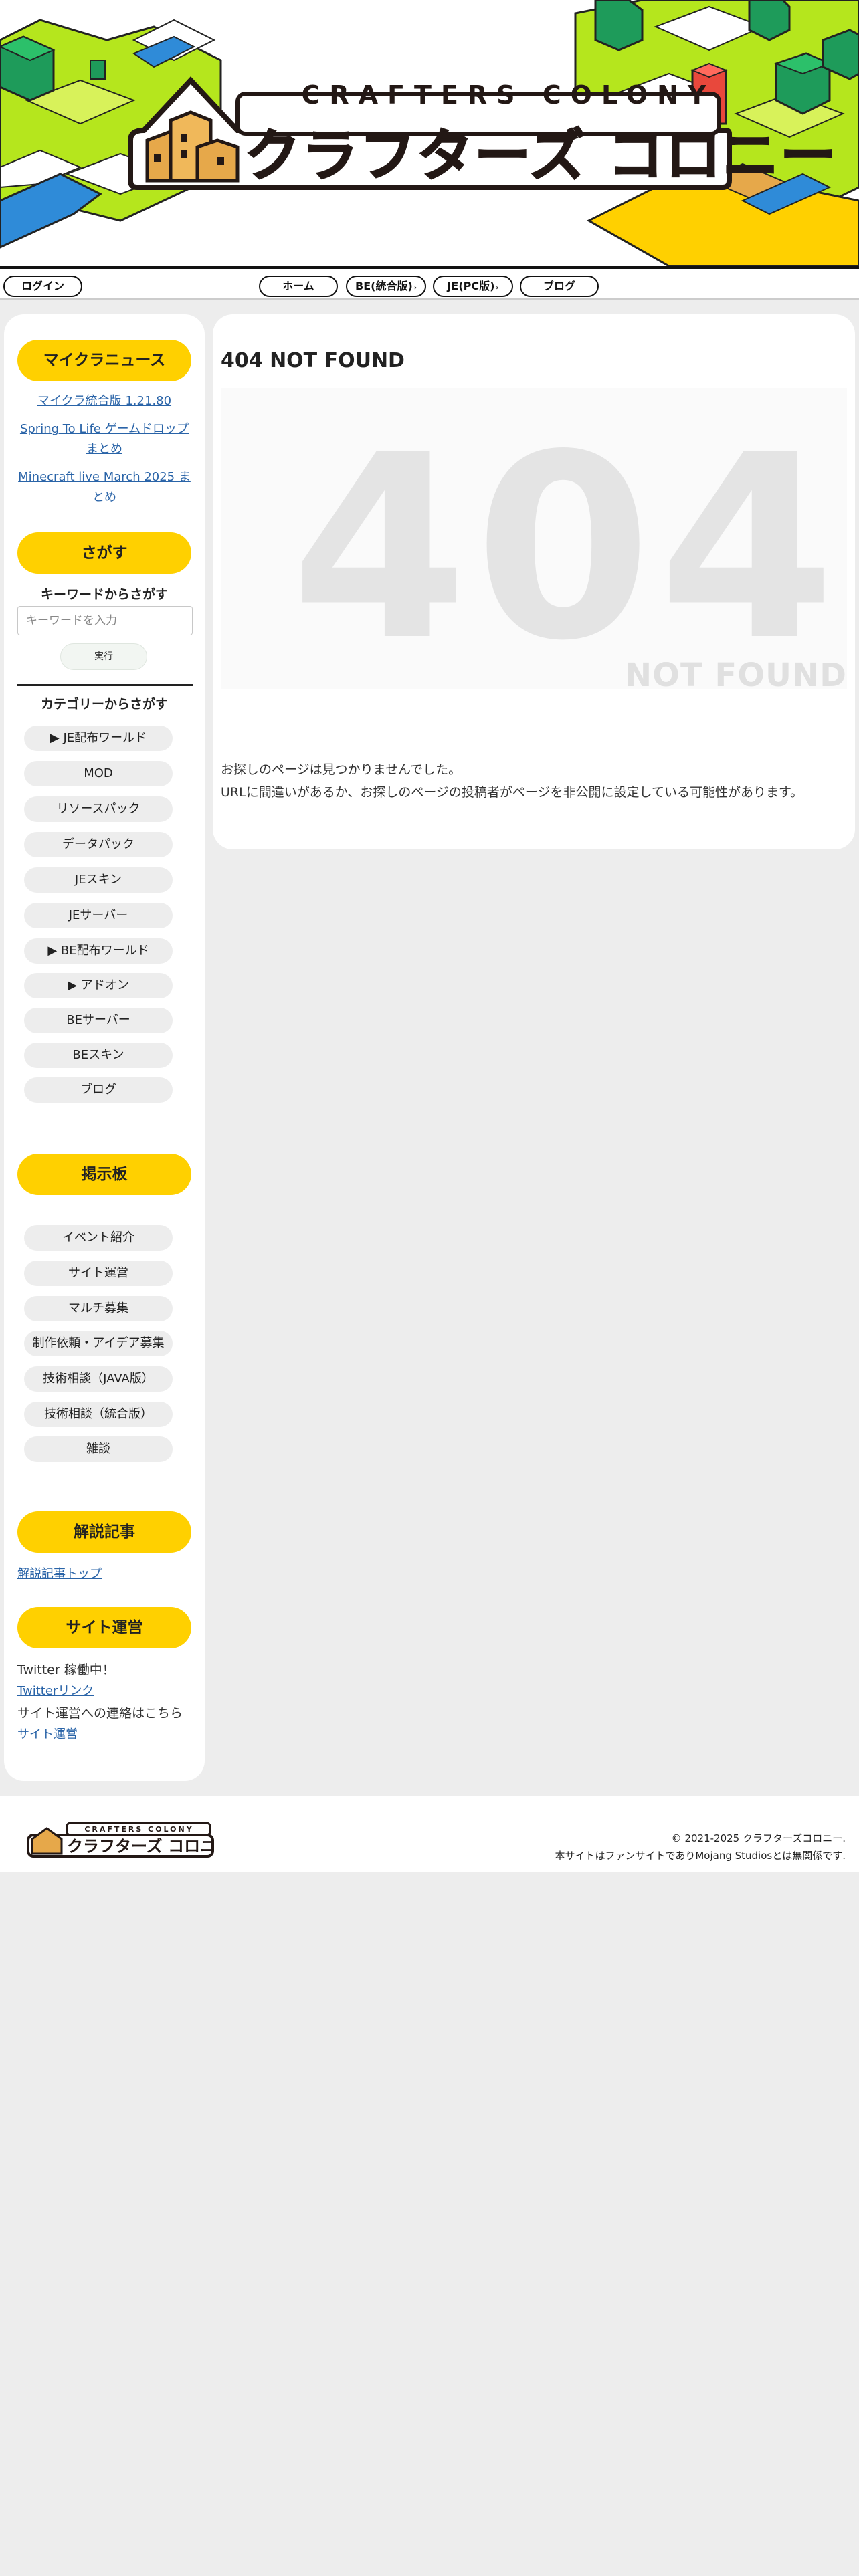 This screenshot has width=859, height=2576. I want to click on board-multiplayer: マルチ募集, so click(98, 1309).